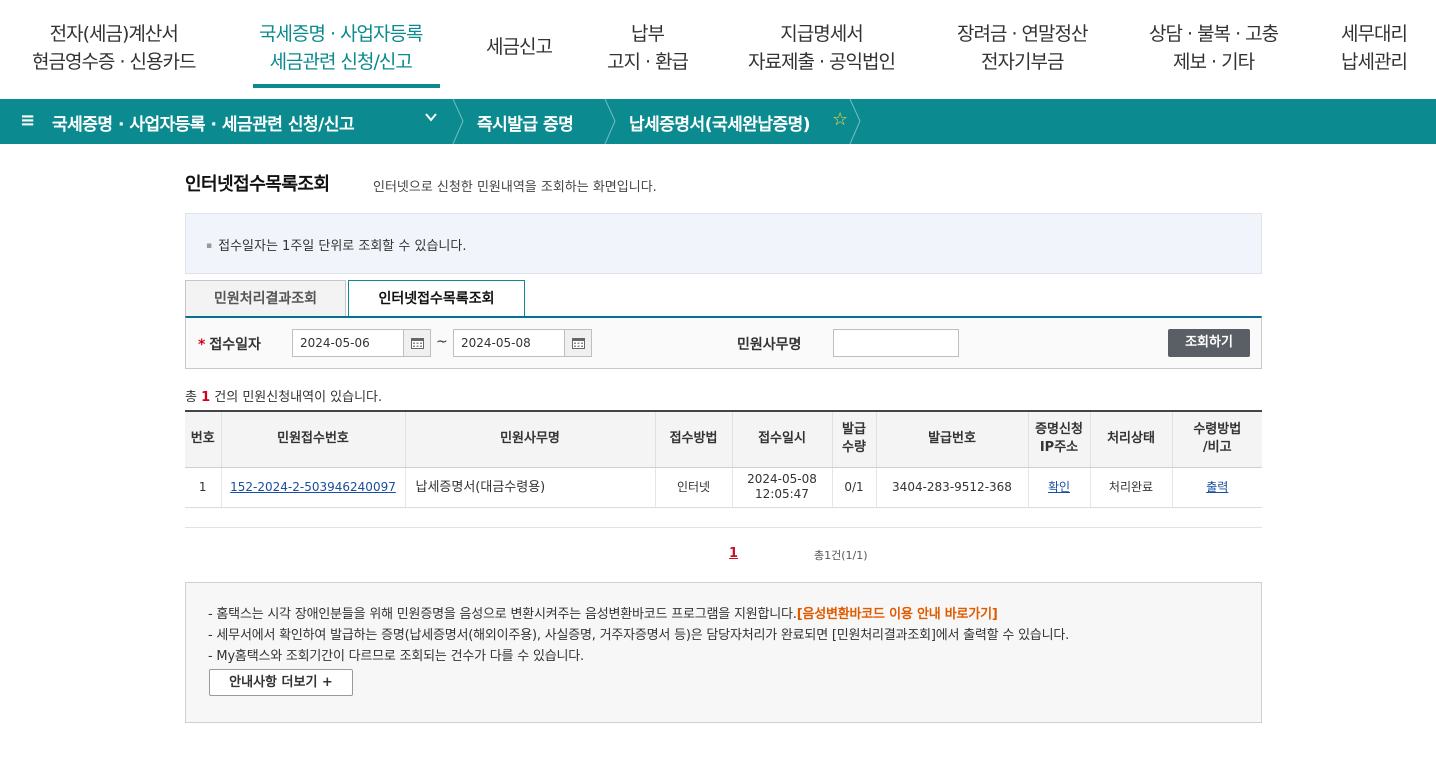 The image size is (1436, 784). I want to click on tab-internet-receipt-list: 인터넷접수목록조회, so click(436, 299).